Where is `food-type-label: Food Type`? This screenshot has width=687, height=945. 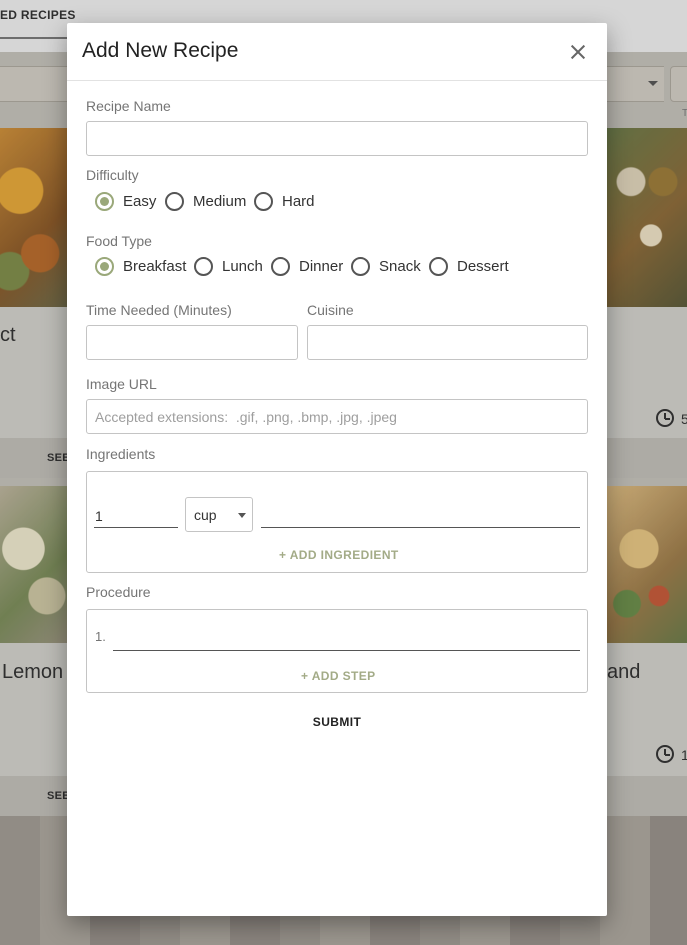 food-type-label: Food Type is located at coordinates (119, 241).